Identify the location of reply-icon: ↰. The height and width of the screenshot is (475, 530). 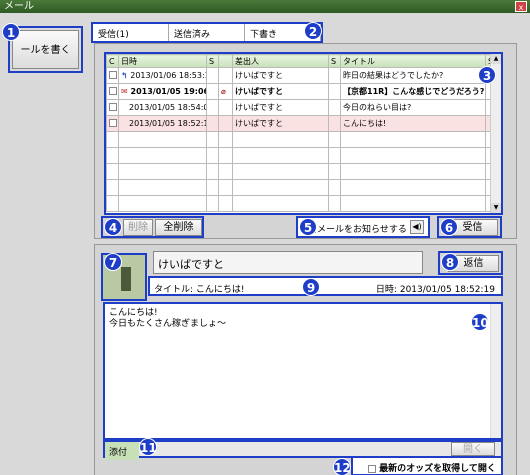
(124, 75).